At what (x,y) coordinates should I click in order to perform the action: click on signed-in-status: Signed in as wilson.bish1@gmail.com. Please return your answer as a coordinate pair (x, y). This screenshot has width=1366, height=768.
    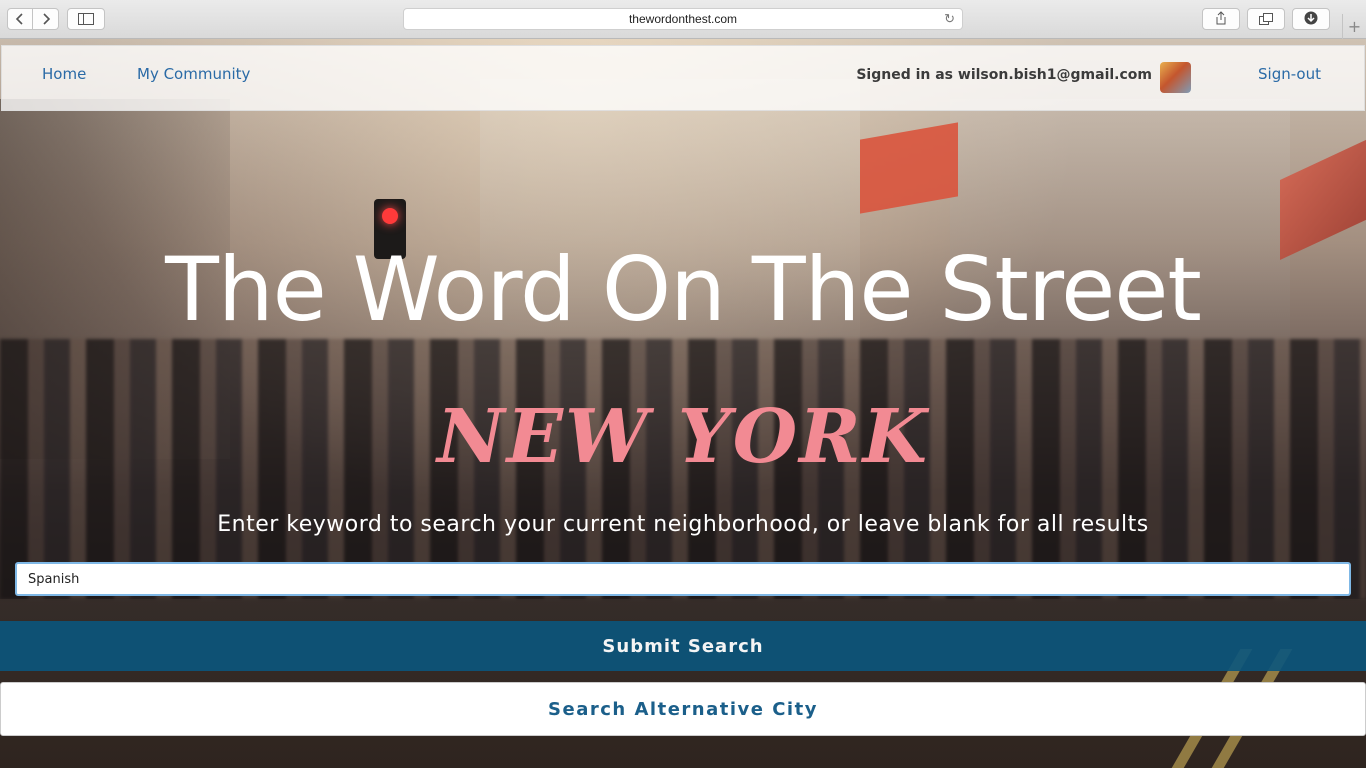
    Looking at the image, I should click on (1004, 75).